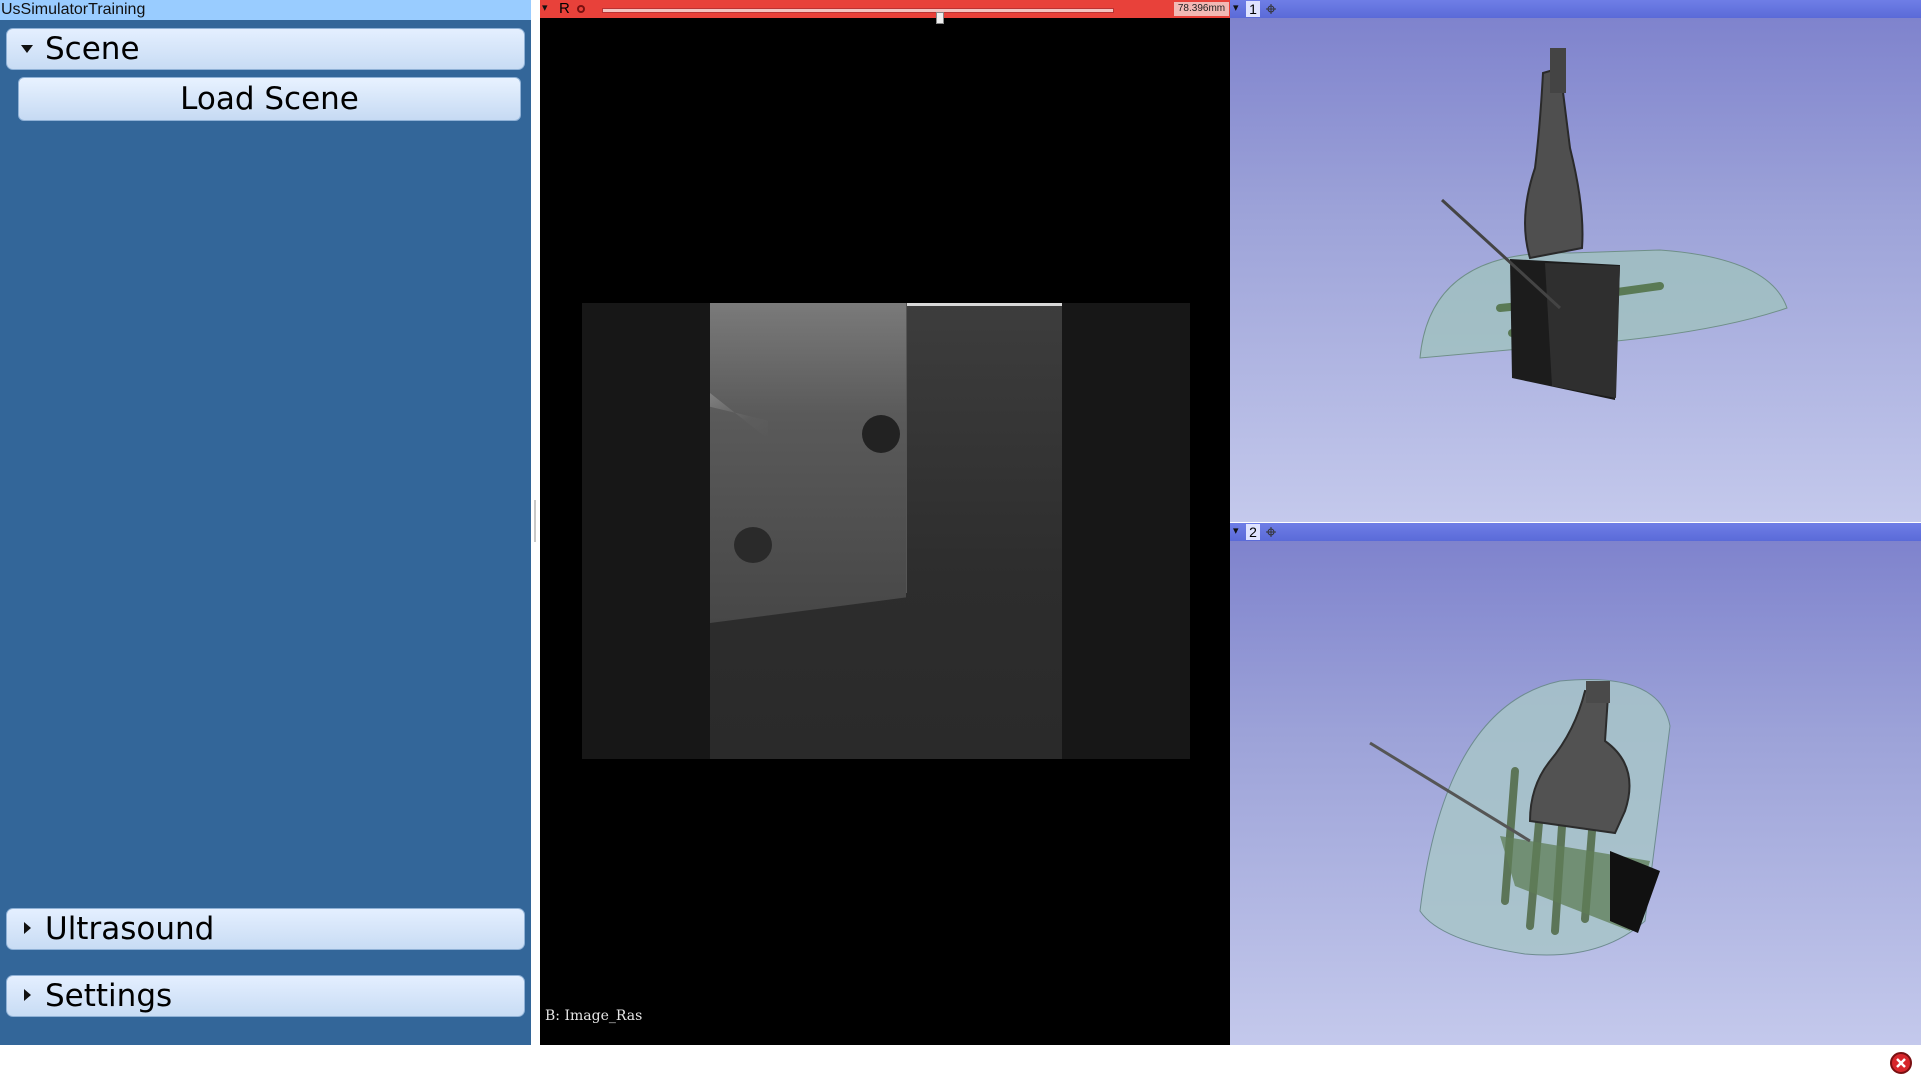 The height and width of the screenshot is (1080, 1921). Describe the element at coordinates (960, 1062) in the screenshot. I see `status-bar` at that location.